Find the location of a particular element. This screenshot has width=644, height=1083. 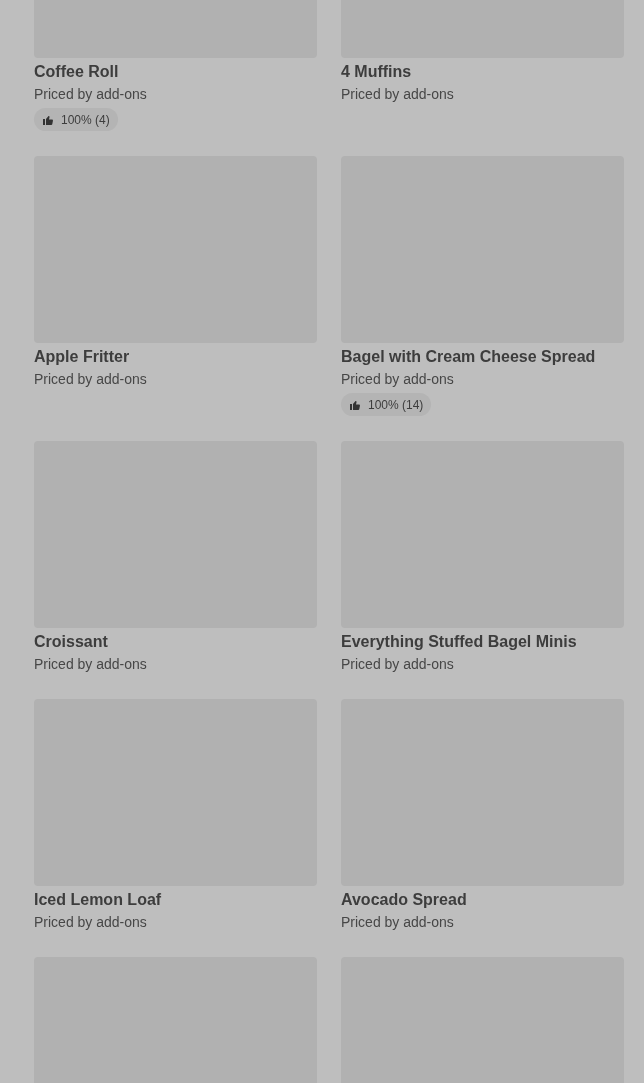

item-title: 4 Muffins is located at coordinates (376, 72).